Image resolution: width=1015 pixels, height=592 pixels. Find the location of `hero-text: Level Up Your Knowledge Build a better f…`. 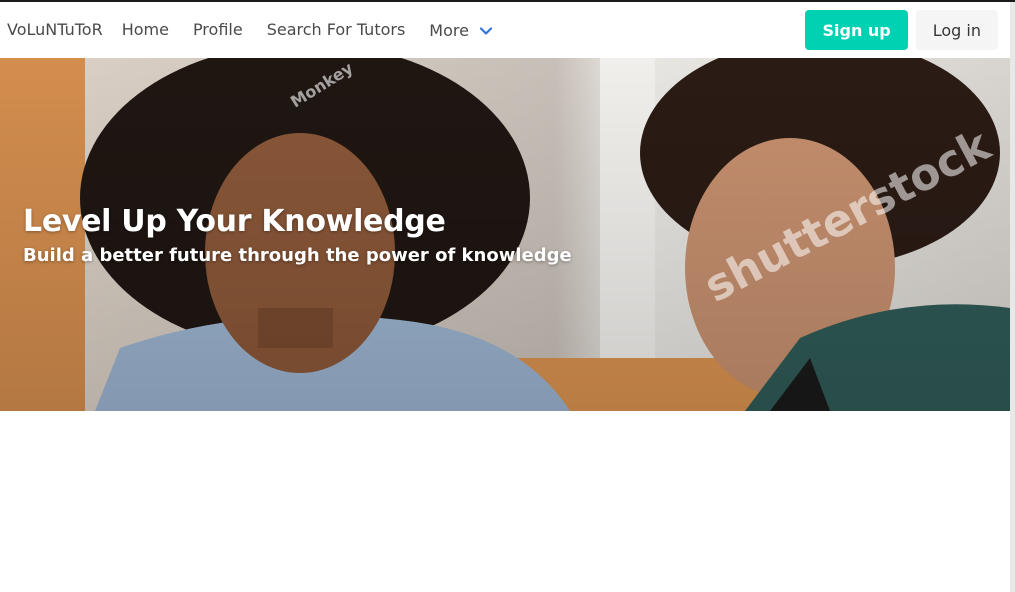

hero-text: Level Up Your Knowledge Build a better f… is located at coordinates (297, 235).